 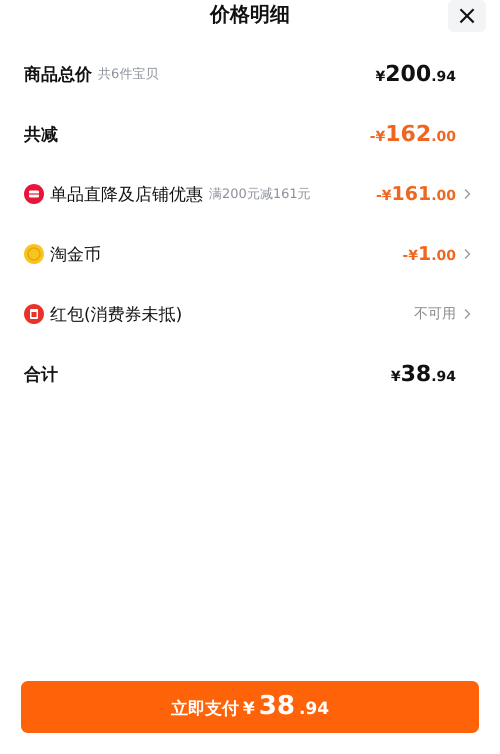 I want to click on discount-amount: -¥161.00, so click(x=416, y=194).